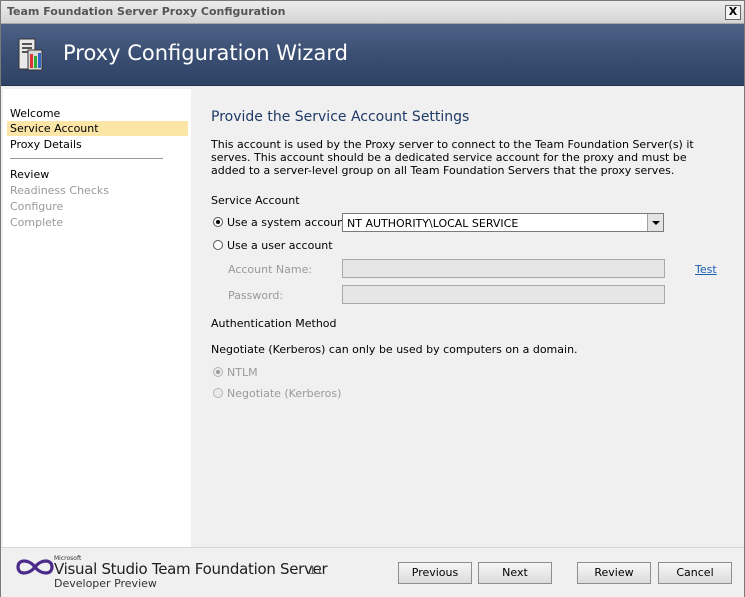 The image size is (745, 597). I want to click on system-account-select: NT AUTHORITY\LOCAL SERVICE, so click(503, 222).